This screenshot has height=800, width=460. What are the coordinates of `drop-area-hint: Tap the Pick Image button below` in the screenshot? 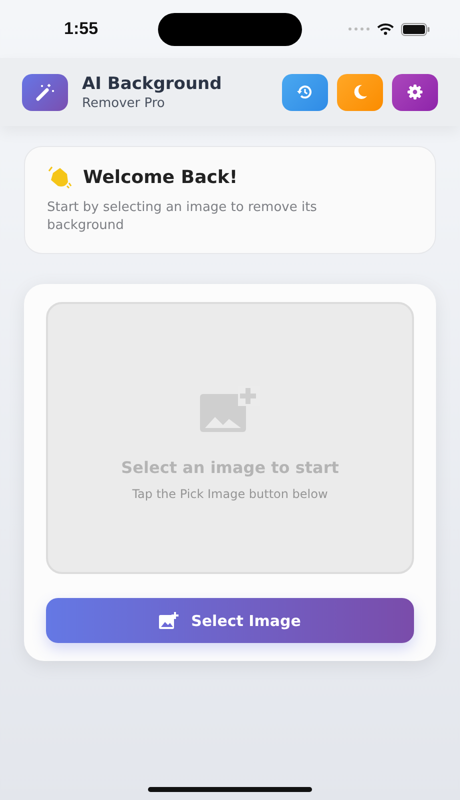 It's located at (230, 493).